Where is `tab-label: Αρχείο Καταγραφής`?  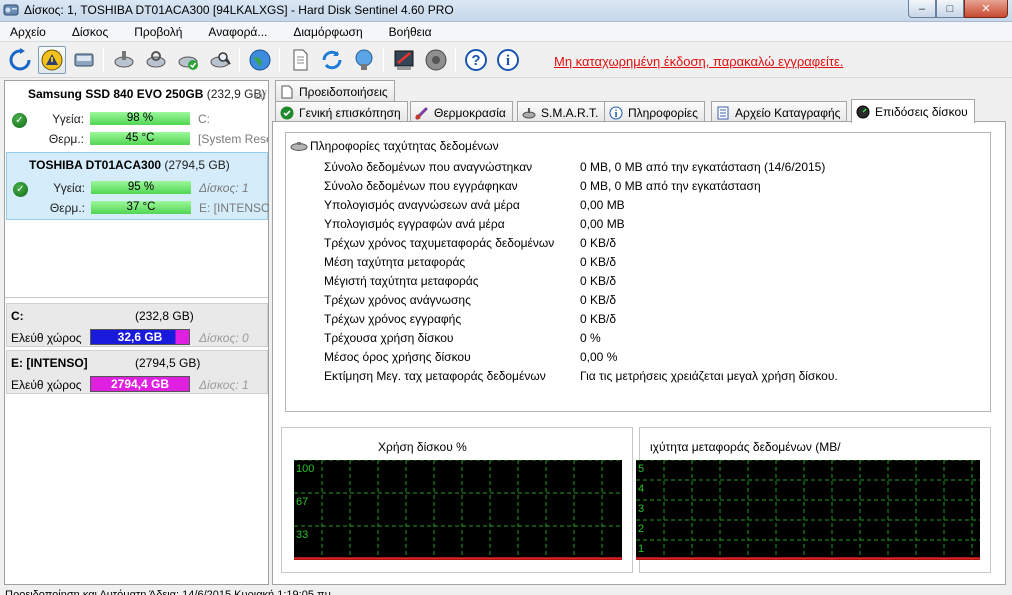
tab-label: Αρχείο Καταγραφής is located at coordinates (788, 112).